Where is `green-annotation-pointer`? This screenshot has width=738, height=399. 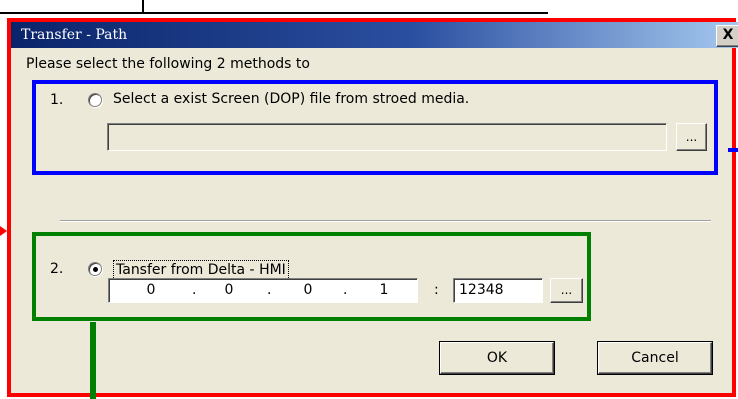
green-annotation-pointer is located at coordinates (93, 360).